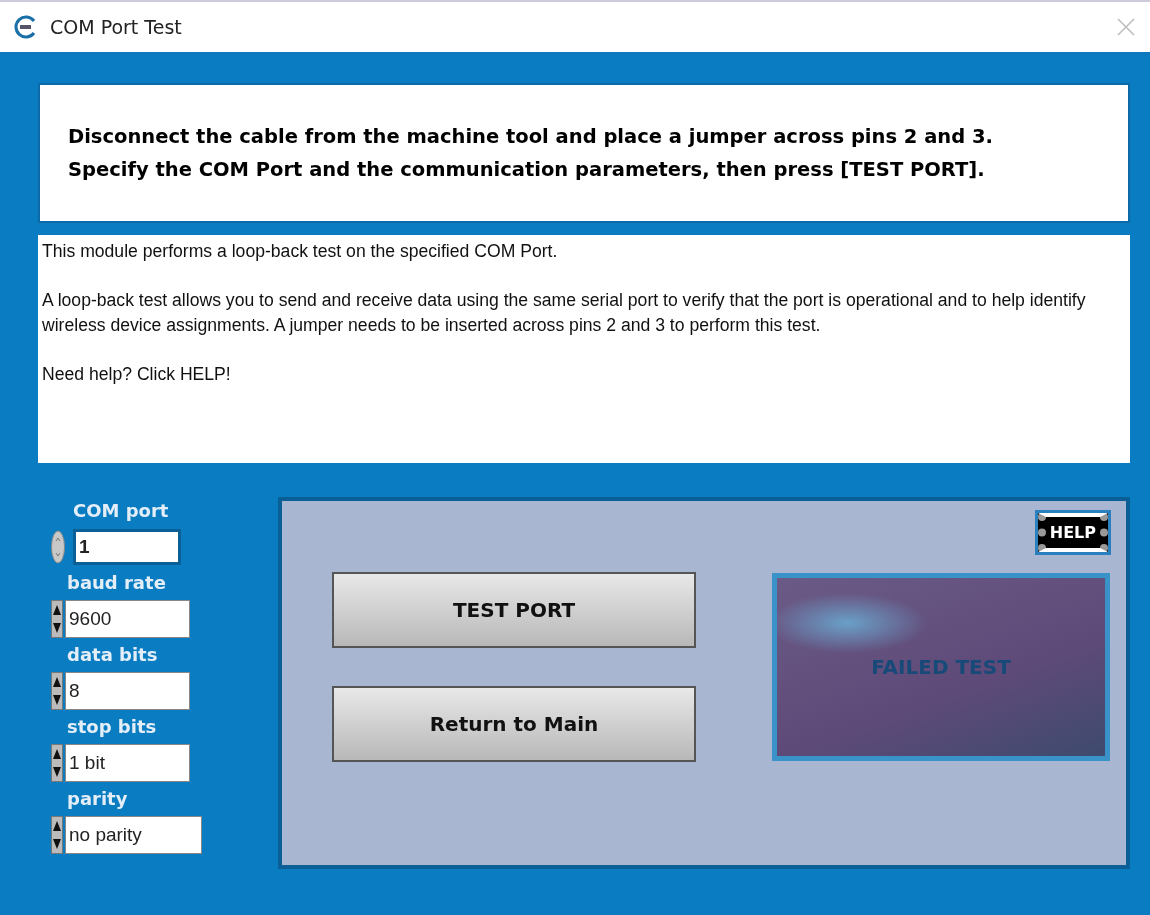 This screenshot has width=1150, height=915. Describe the element at coordinates (531, 137) in the screenshot. I see `instruction-text: Disconnect the cable from the machine tool and place a jumper across pins 2 and 3.` at that location.